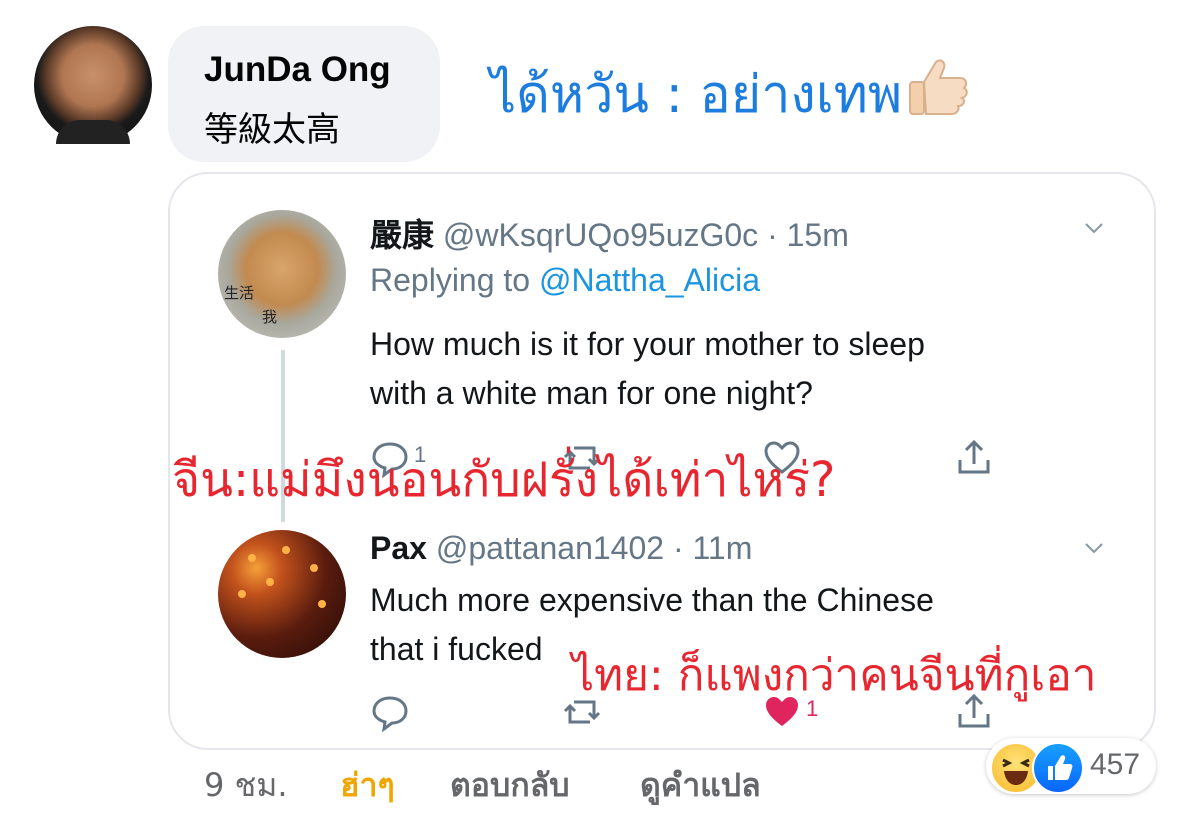 The width and height of the screenshot is (1200, 839). I want to click on see-translation-link: ดูคำแปล, so click(700, 785).